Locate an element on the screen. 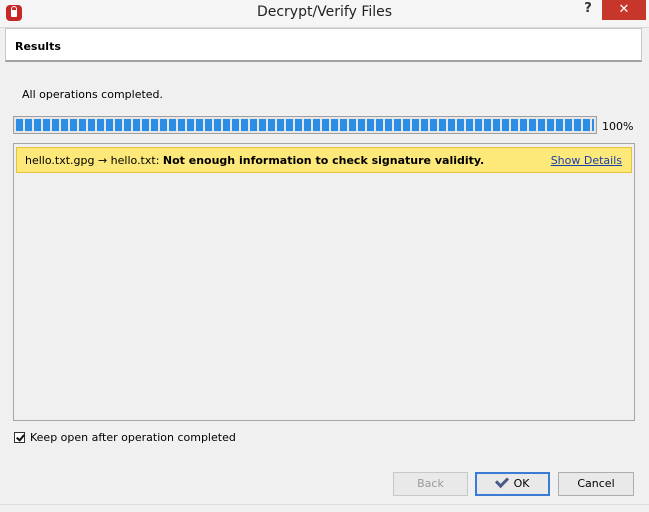 The width and height of the screenshot is (649, 512). cancel-button-label: Cancel is located at coordinates (596, 483).